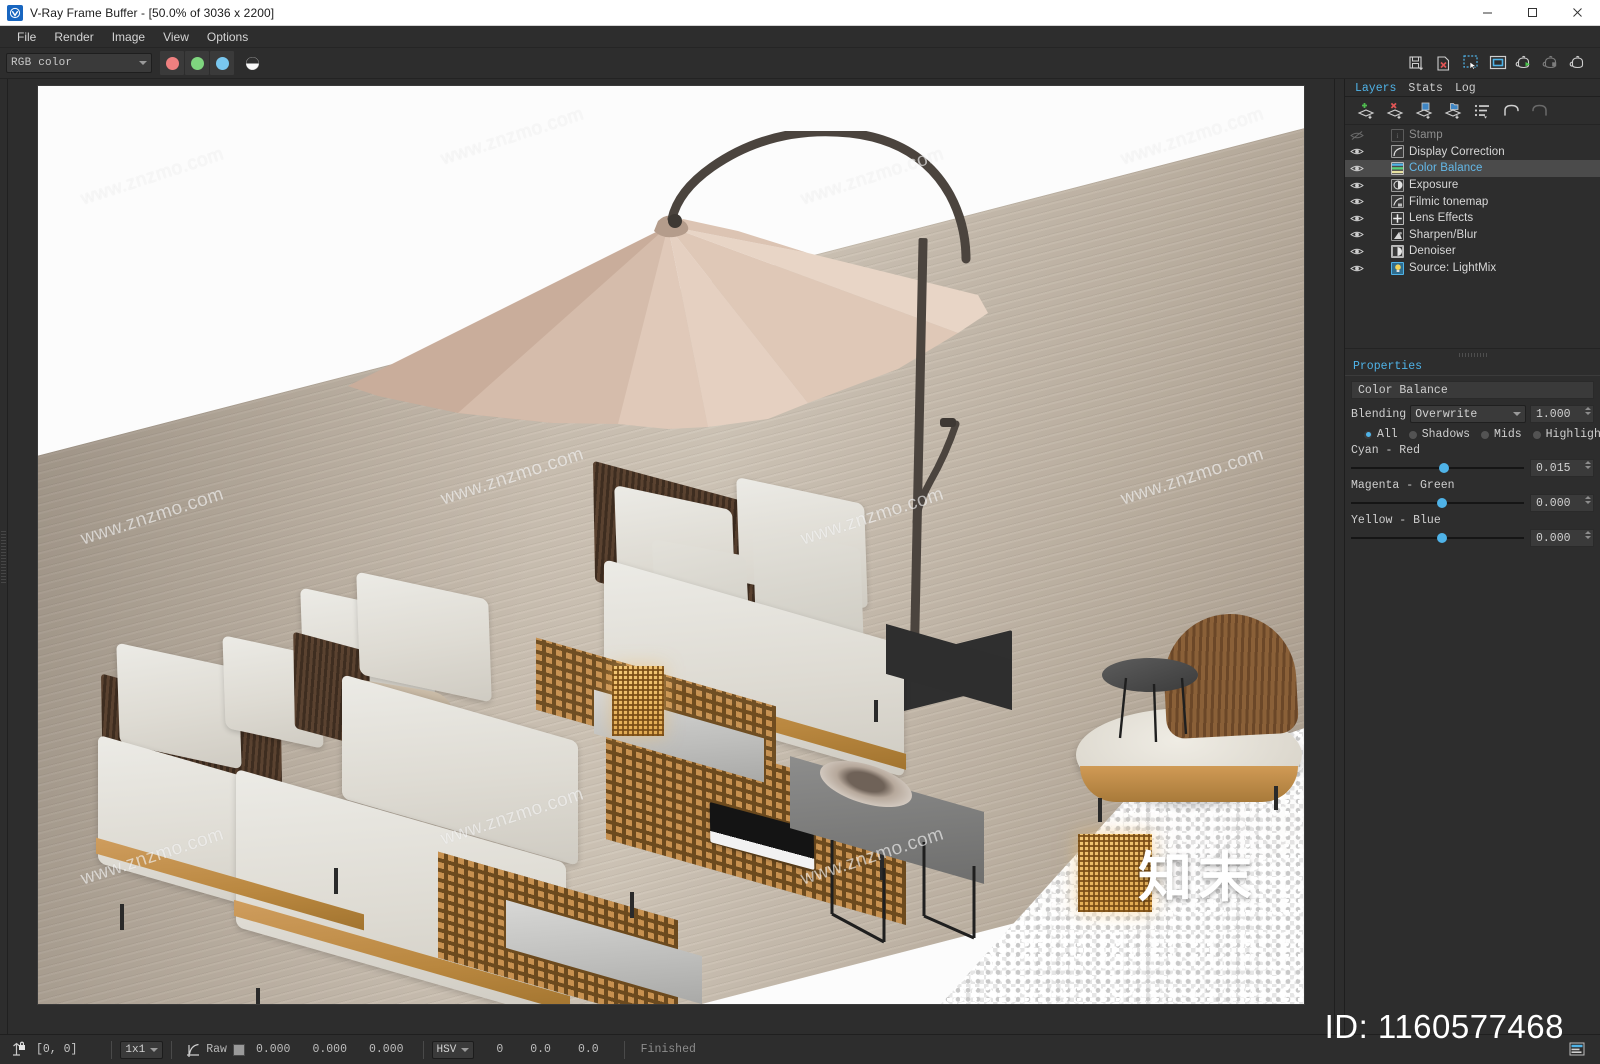  I want to click on color-curve-icon, so click(193, 1049).